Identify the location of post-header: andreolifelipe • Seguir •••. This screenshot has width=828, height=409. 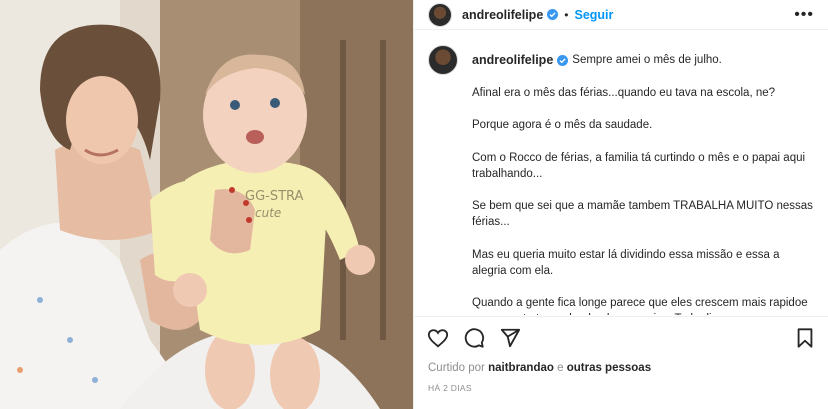
(621, 15).